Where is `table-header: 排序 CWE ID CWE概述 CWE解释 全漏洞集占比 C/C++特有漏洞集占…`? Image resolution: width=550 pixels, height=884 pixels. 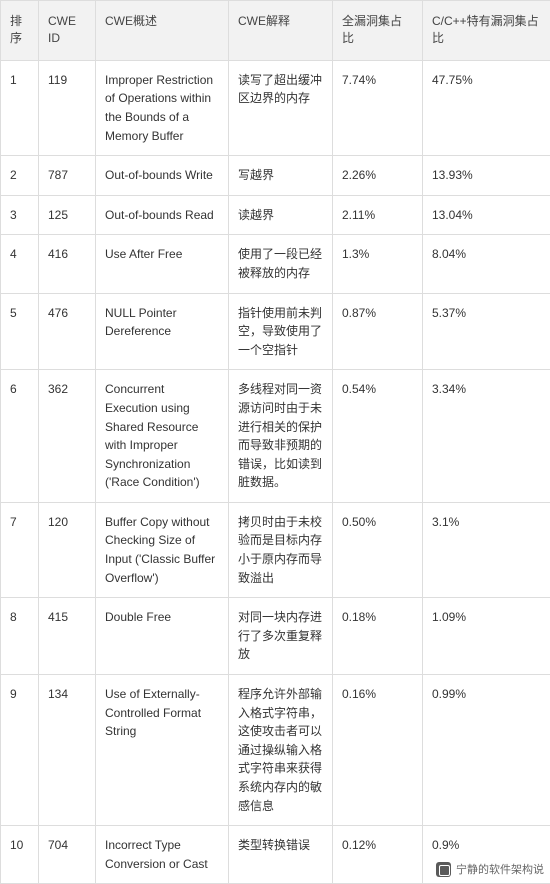 table-header: 排序 CWE ID CWE概述 CWE解释 全漏洞集占比 C/C++特有漏洞集占… is located at coordinates (275, 31).